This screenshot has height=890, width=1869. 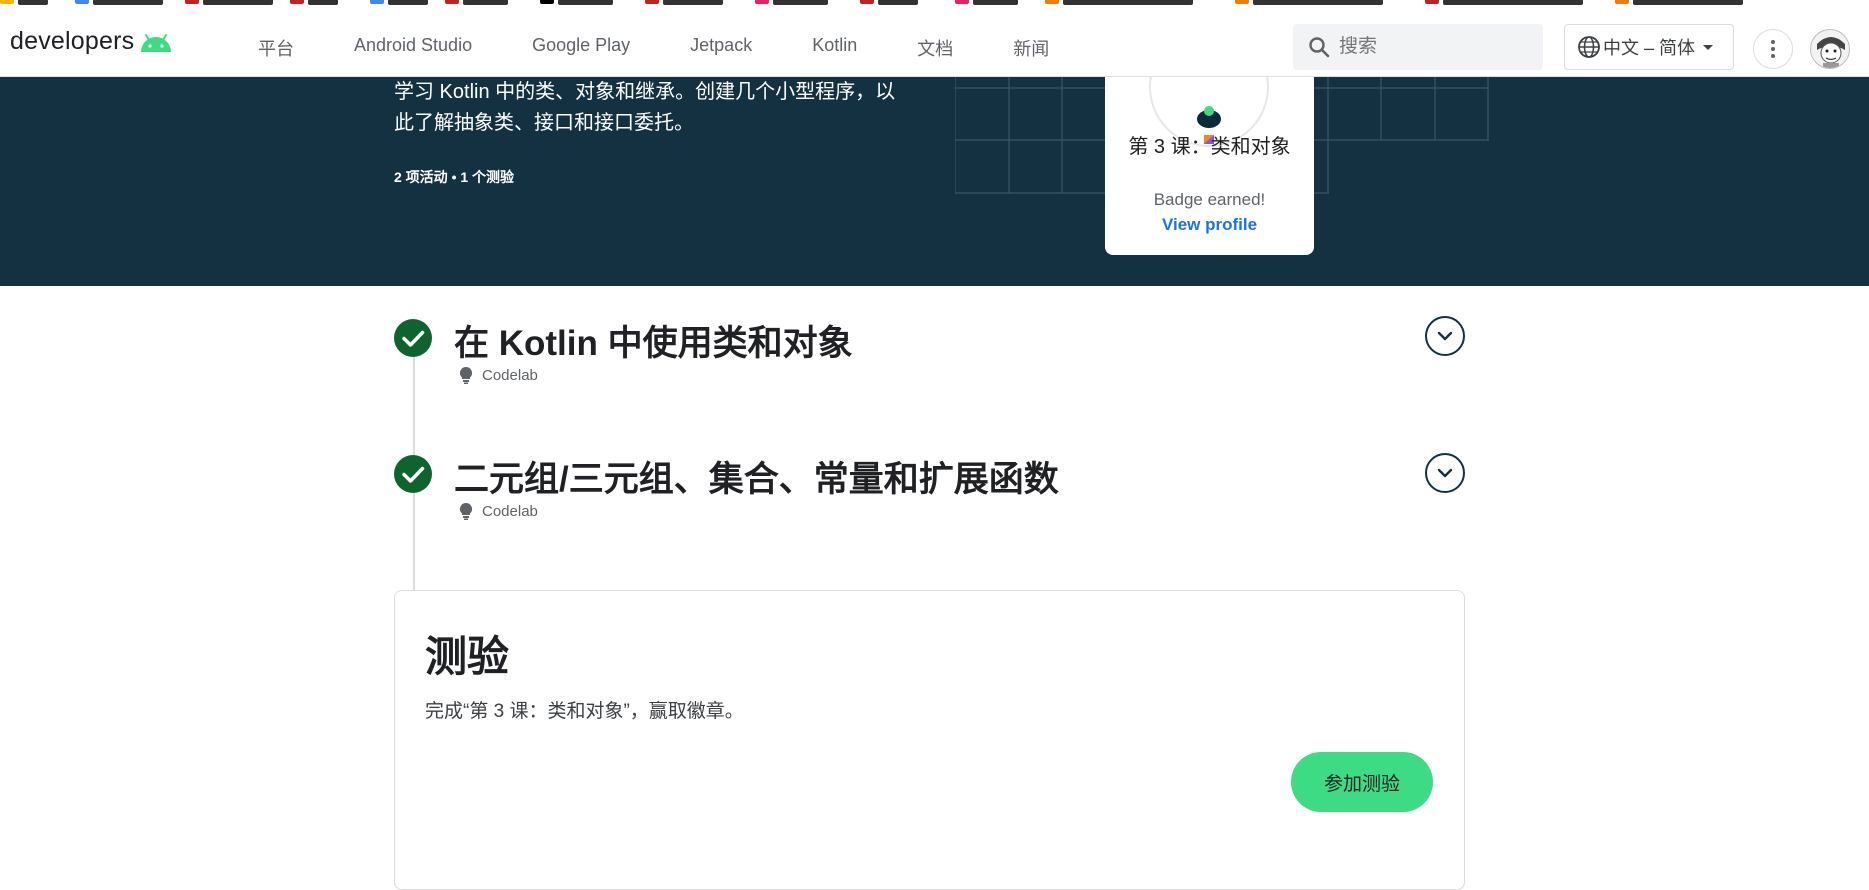 I want to click on language-selector: 中文 – 简体, so click(x=1649, y=47).